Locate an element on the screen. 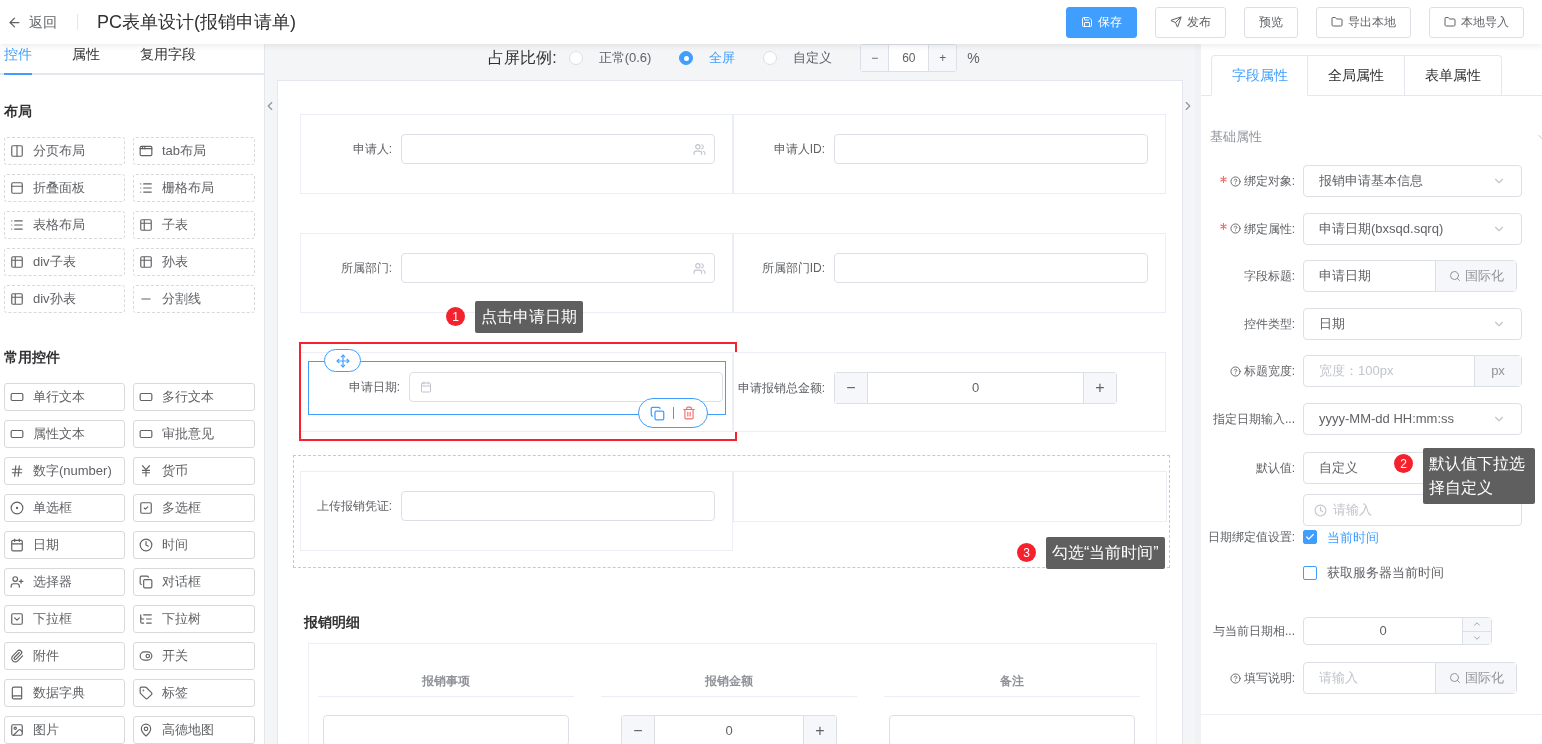  users-icon is located at coordinates (699, 149).